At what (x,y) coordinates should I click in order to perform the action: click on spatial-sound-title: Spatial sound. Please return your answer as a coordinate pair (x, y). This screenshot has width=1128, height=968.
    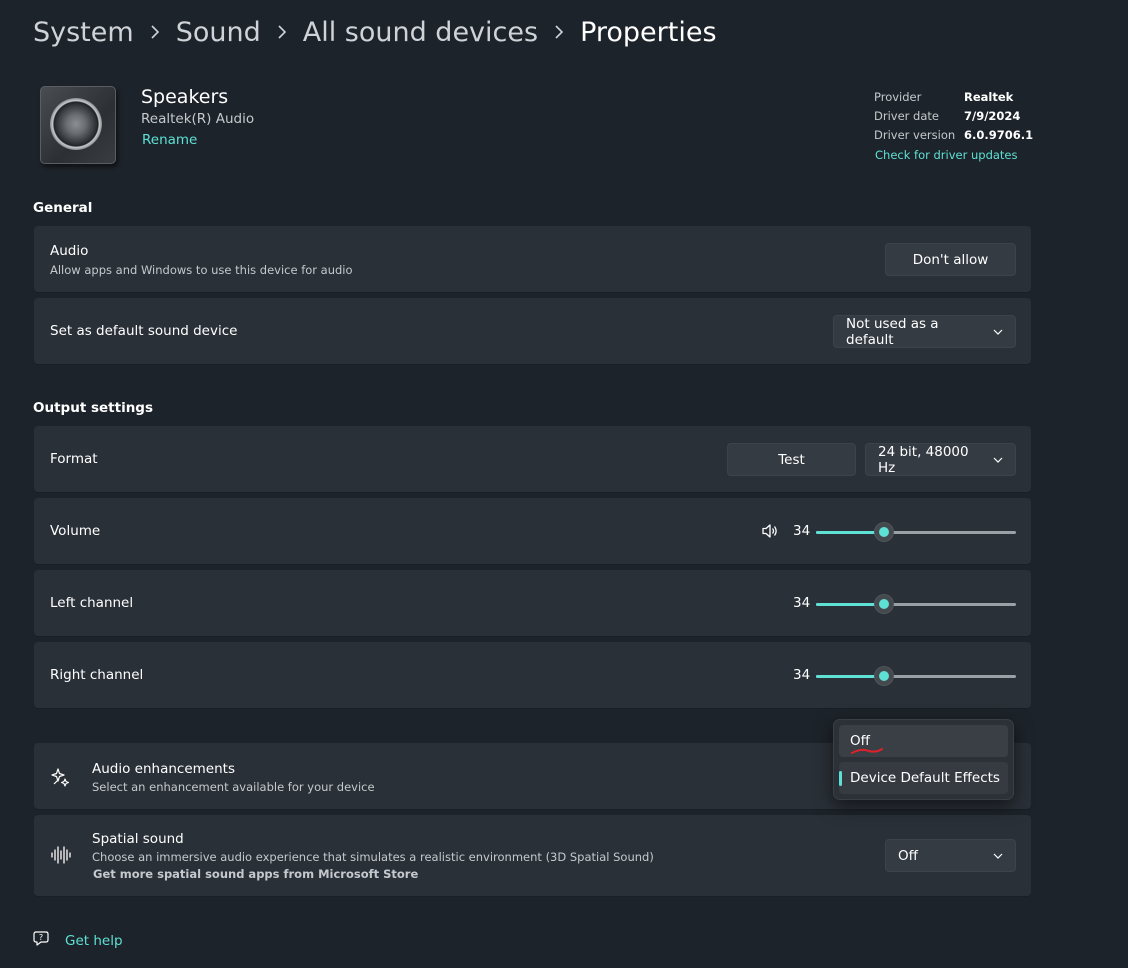
    Looking at the image, I should click on (138, 839).